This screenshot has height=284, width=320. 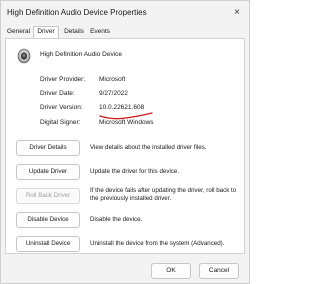 I want to click on driver-version-label: Driver Version:, so click(x=61, y=107).